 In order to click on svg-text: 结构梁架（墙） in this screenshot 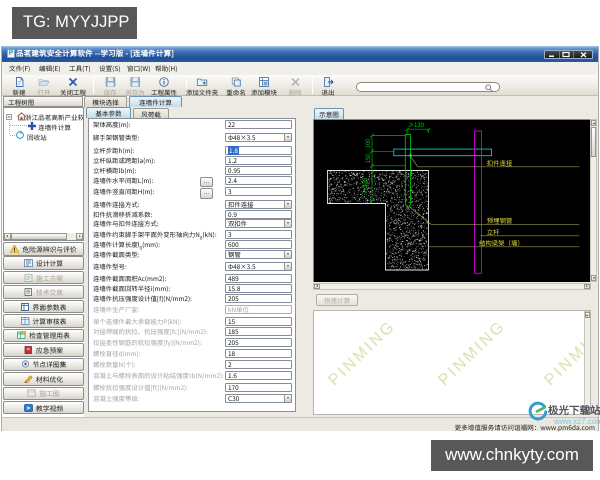, I will do `click(501, 242)`.